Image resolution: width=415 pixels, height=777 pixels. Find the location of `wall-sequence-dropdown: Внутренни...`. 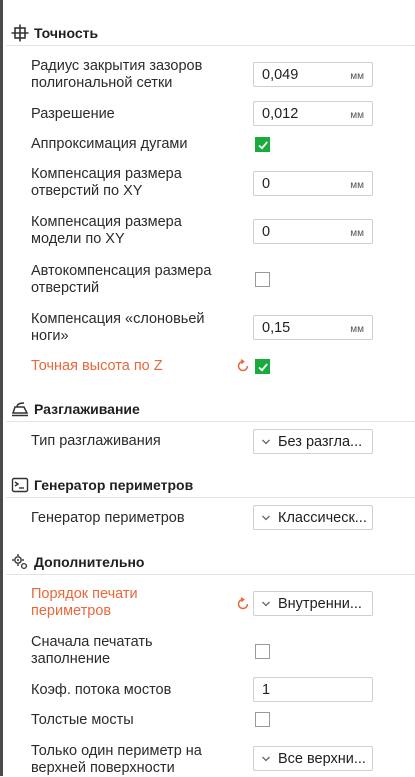

wall-sequence-dropdown: Внутренни... is located at coordinates (313, 603).